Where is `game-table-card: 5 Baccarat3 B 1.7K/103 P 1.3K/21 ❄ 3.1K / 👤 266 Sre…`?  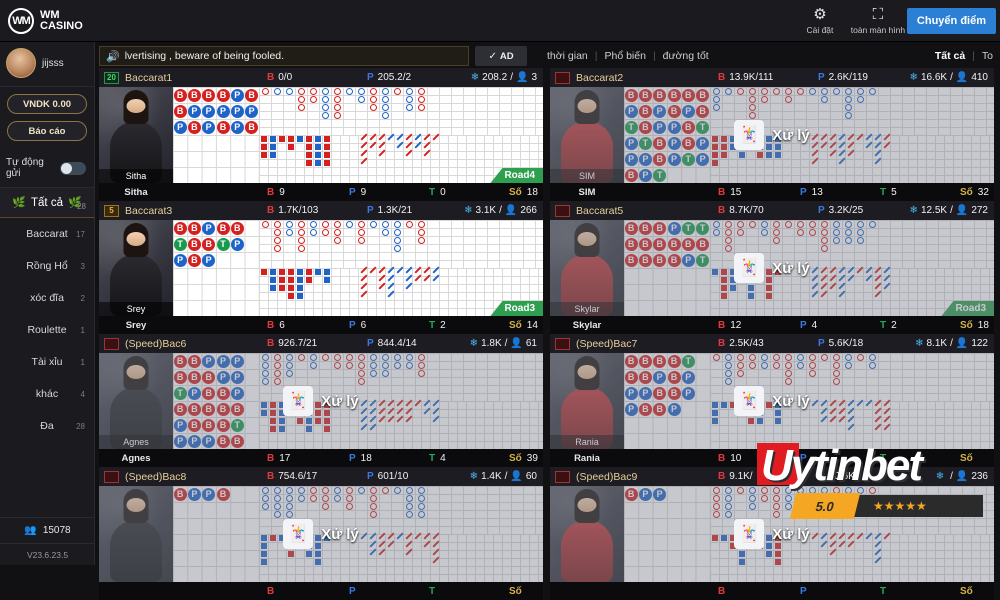 game-table-card: 5 Baccarat3 B 1.7K/103 P 1.3K/21 ❄ 3.1K / 👤 266 Sre… is located at coordinates (321, 267).